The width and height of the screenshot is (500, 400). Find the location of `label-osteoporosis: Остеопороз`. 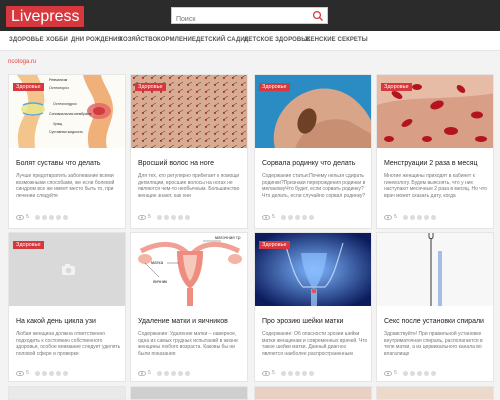

label-osteoporosis: Остеопороз is located at coordinates (59, 88).